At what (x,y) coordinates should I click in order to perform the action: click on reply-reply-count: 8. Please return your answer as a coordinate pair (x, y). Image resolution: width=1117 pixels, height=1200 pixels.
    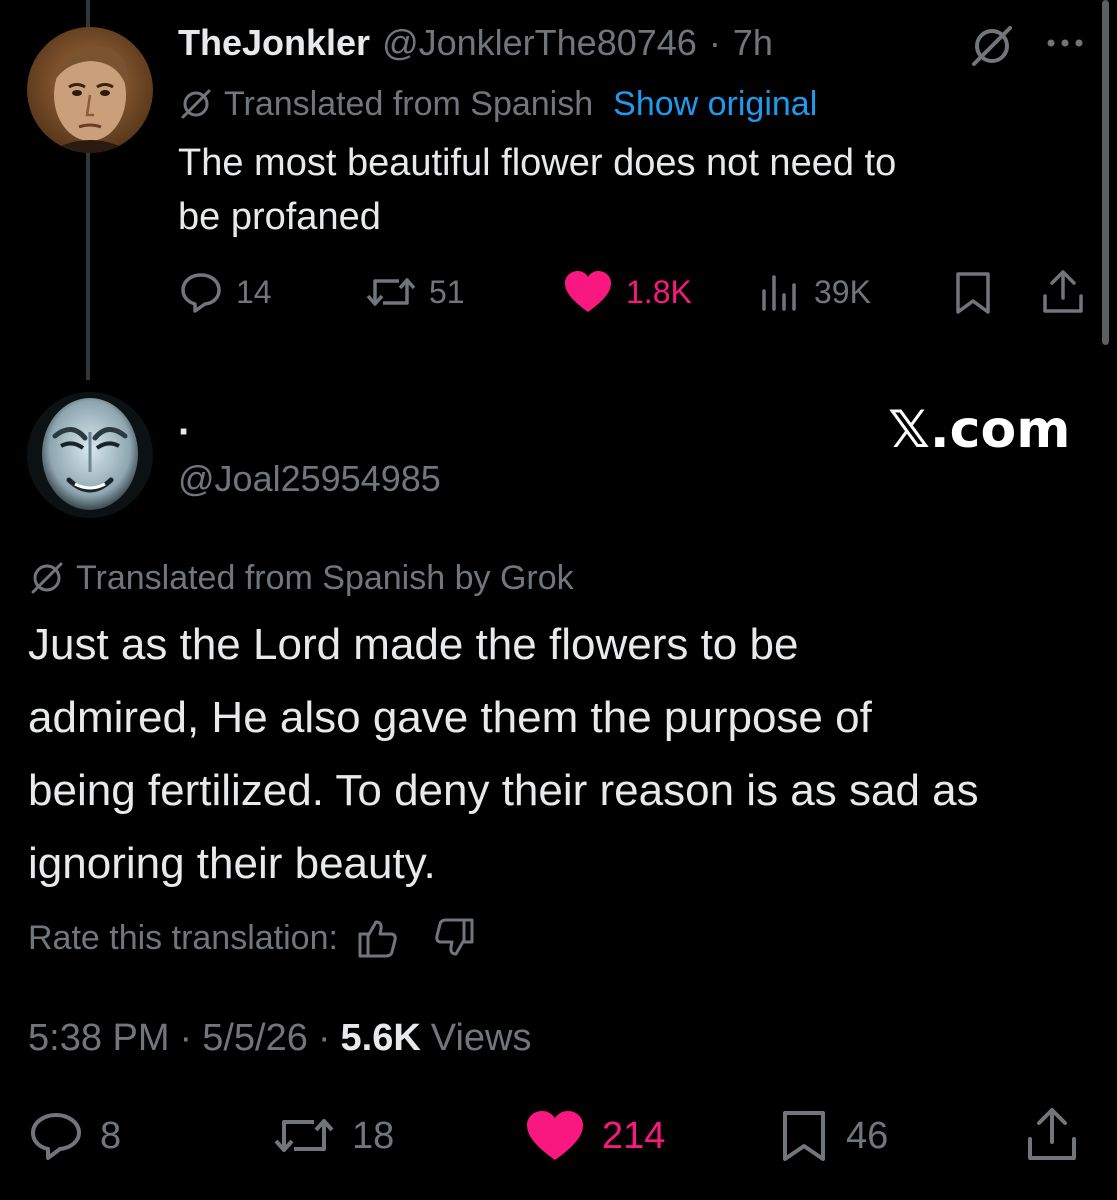
    Looking at the image, I should click on (111, 1135).